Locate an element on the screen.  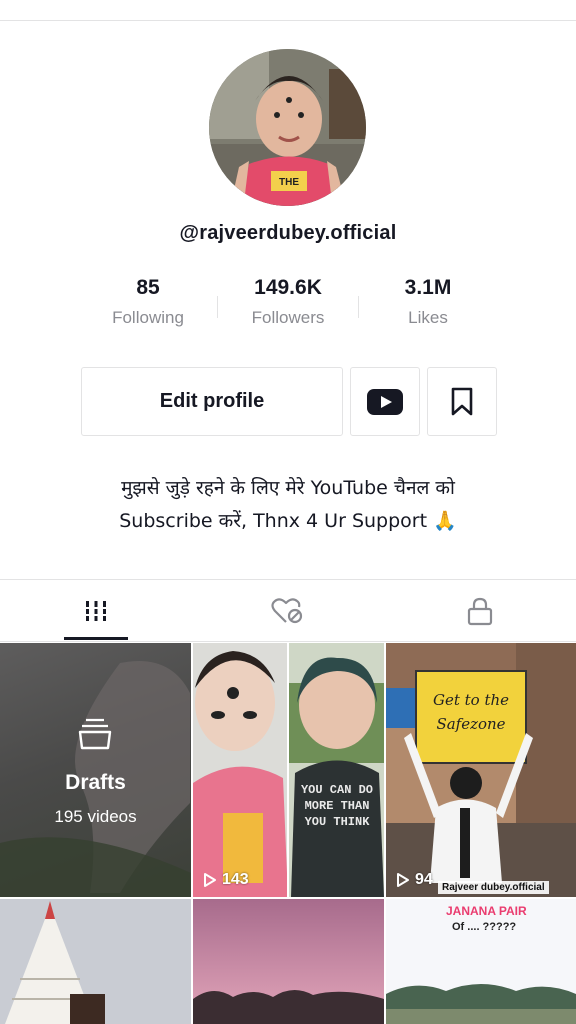
stat-followers: 149.6K Followers is located at coordinates (288, 302).